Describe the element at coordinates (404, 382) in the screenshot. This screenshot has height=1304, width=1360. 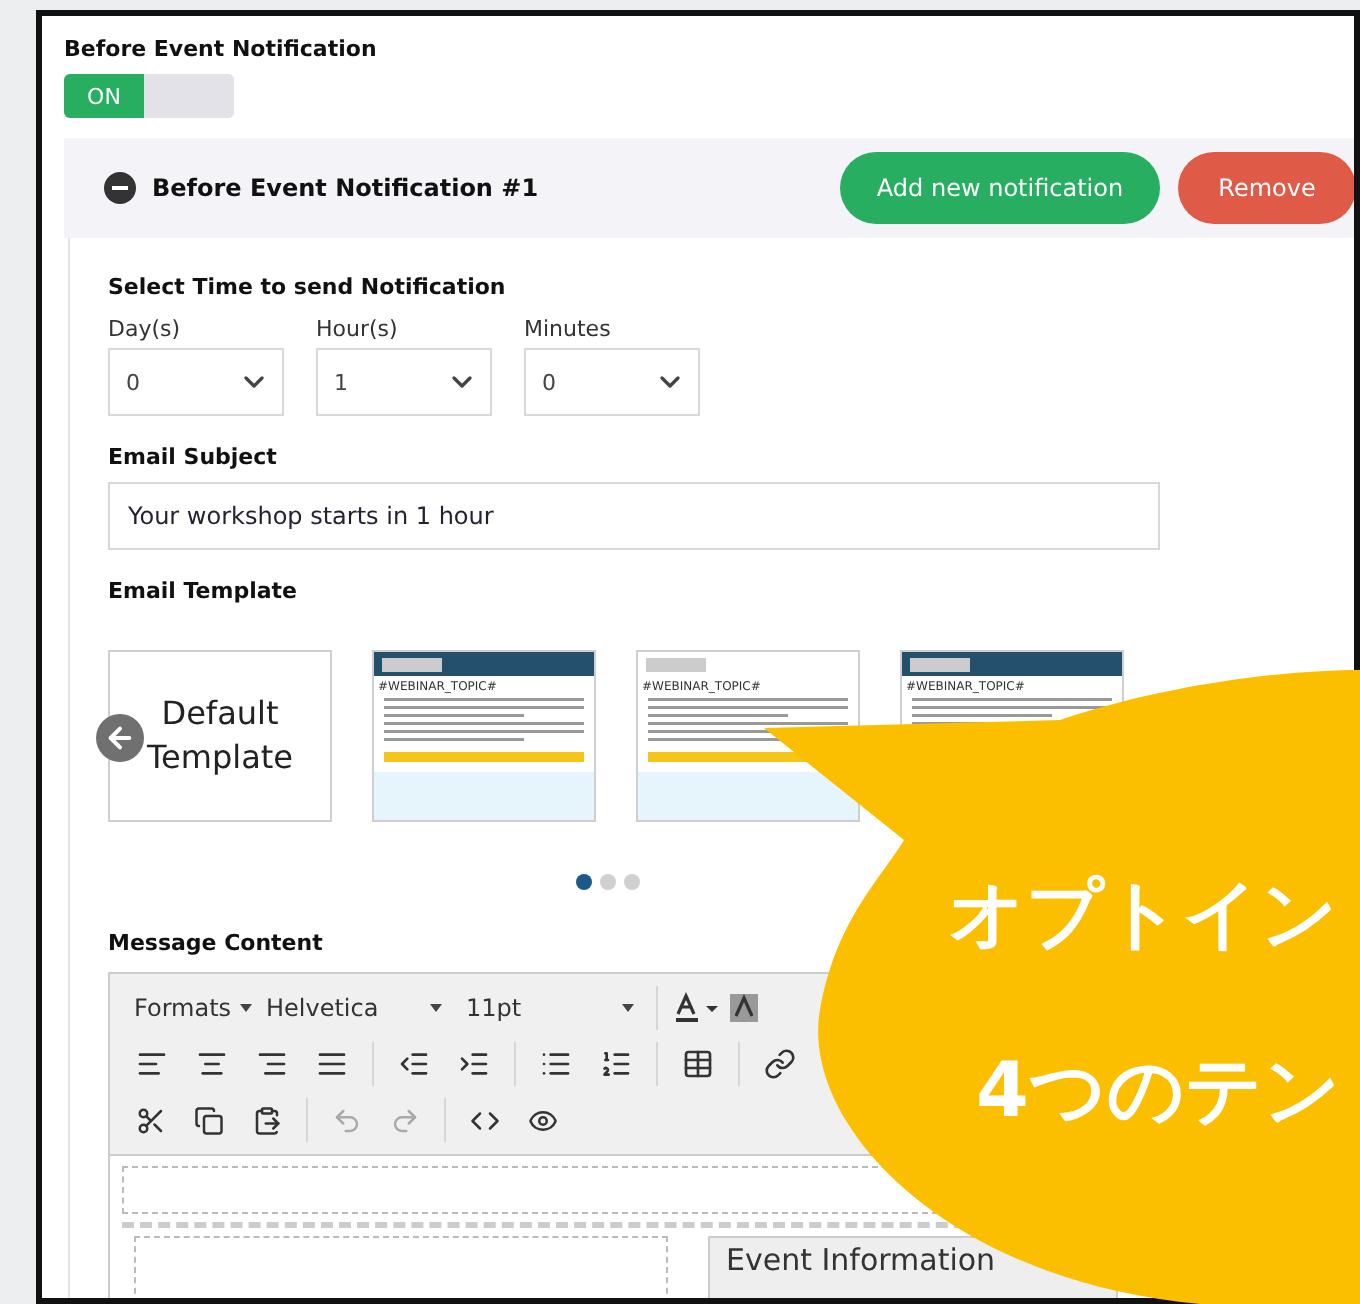
I see `dropdown-select: 1` at that location.